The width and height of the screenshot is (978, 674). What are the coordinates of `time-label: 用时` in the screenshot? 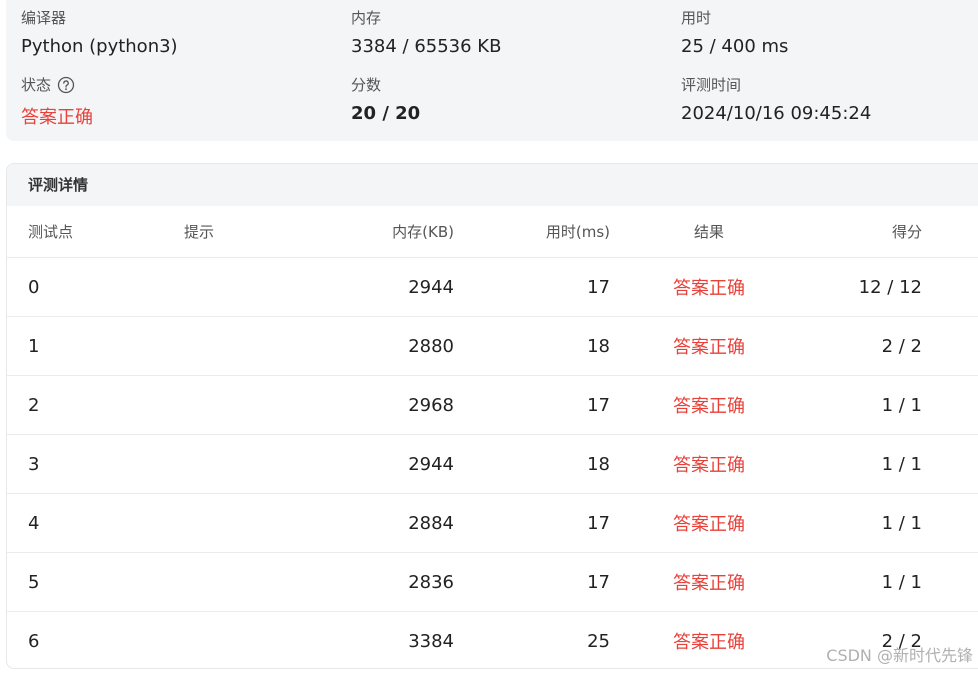 It's located at (696, 18).